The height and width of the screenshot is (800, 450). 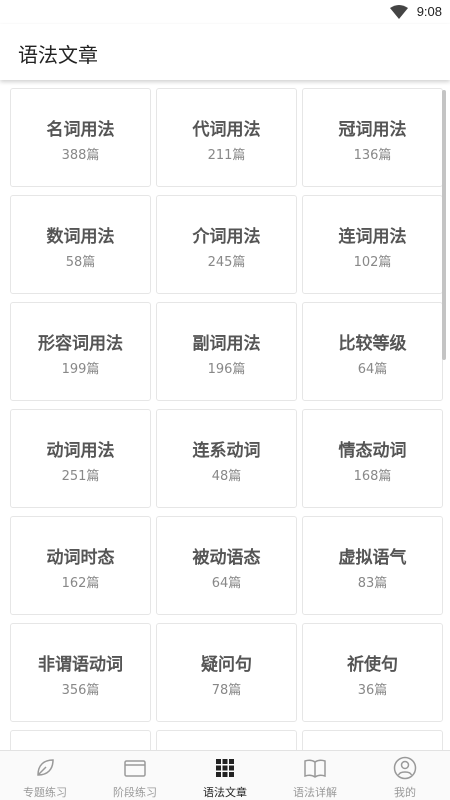 I want to click on category-count: 168篇, so click(x=372, y=476).